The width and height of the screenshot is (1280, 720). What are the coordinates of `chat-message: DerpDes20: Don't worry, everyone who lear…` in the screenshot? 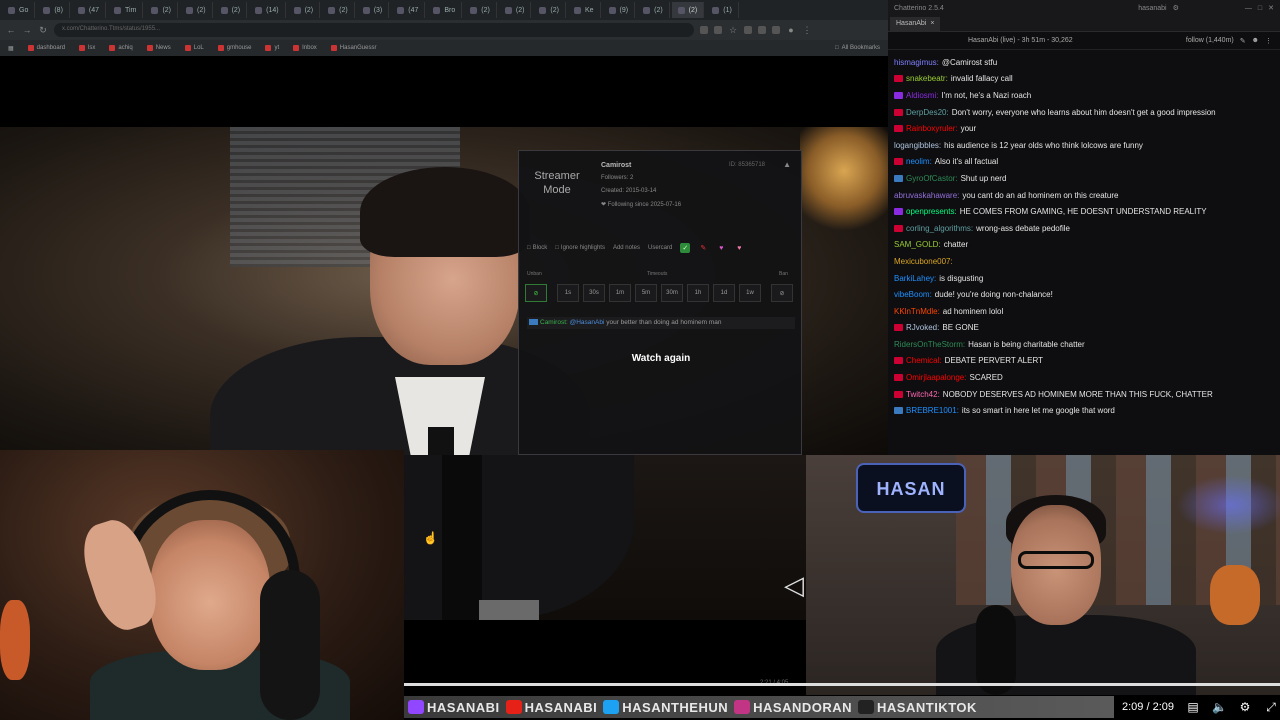 It's located at (1084, 112).